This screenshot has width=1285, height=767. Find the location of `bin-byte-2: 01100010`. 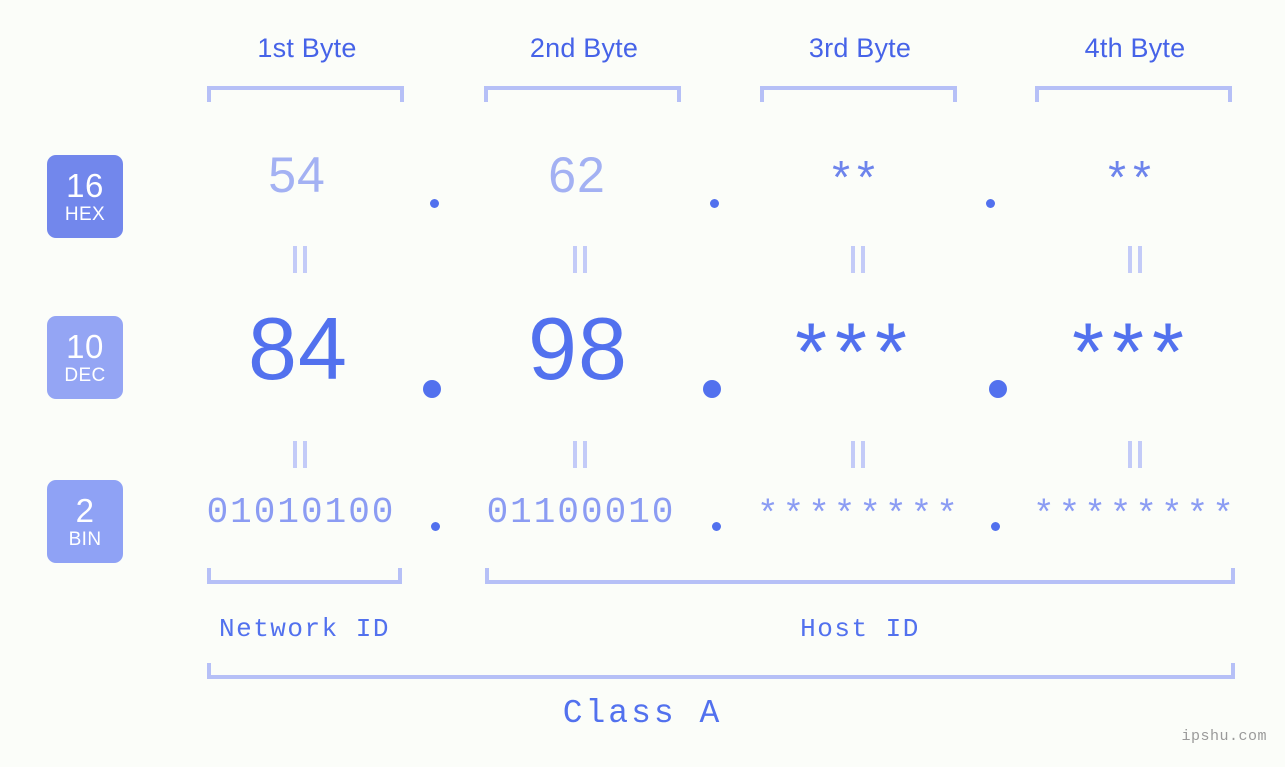

bin-byte-2: 01100010 is located at coordinates (581, 512).